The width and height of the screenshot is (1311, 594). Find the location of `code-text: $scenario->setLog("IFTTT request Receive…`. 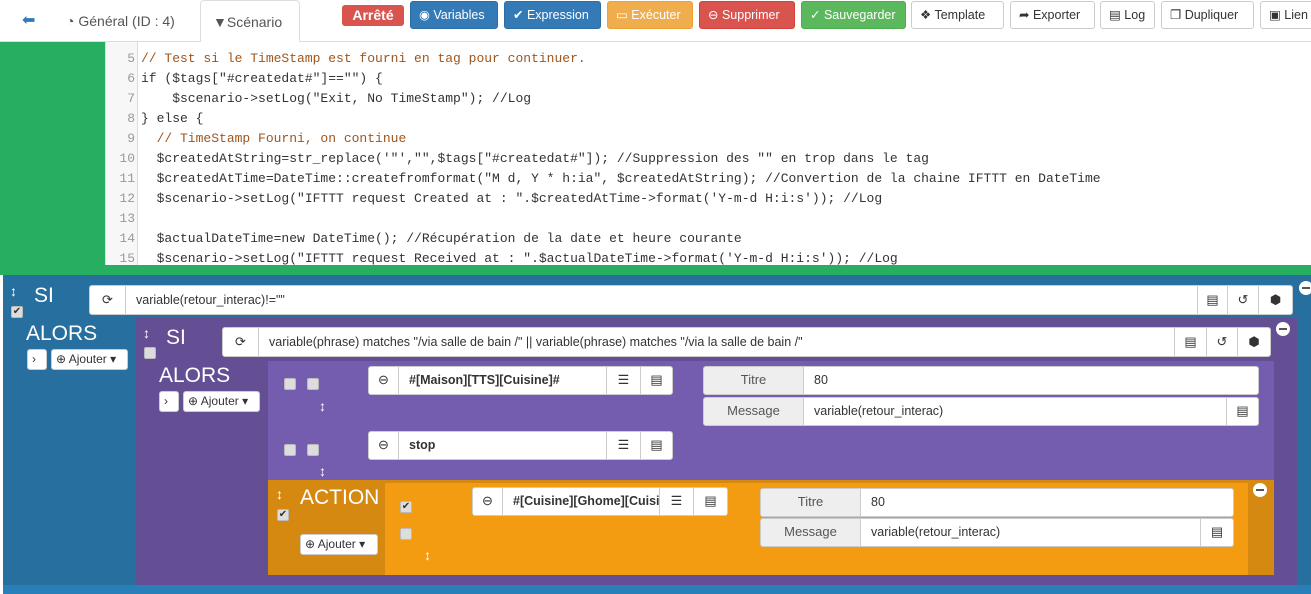

code-text: $scenario->setLog("IFTTT request Receive… is located at coordinates (519, 258).